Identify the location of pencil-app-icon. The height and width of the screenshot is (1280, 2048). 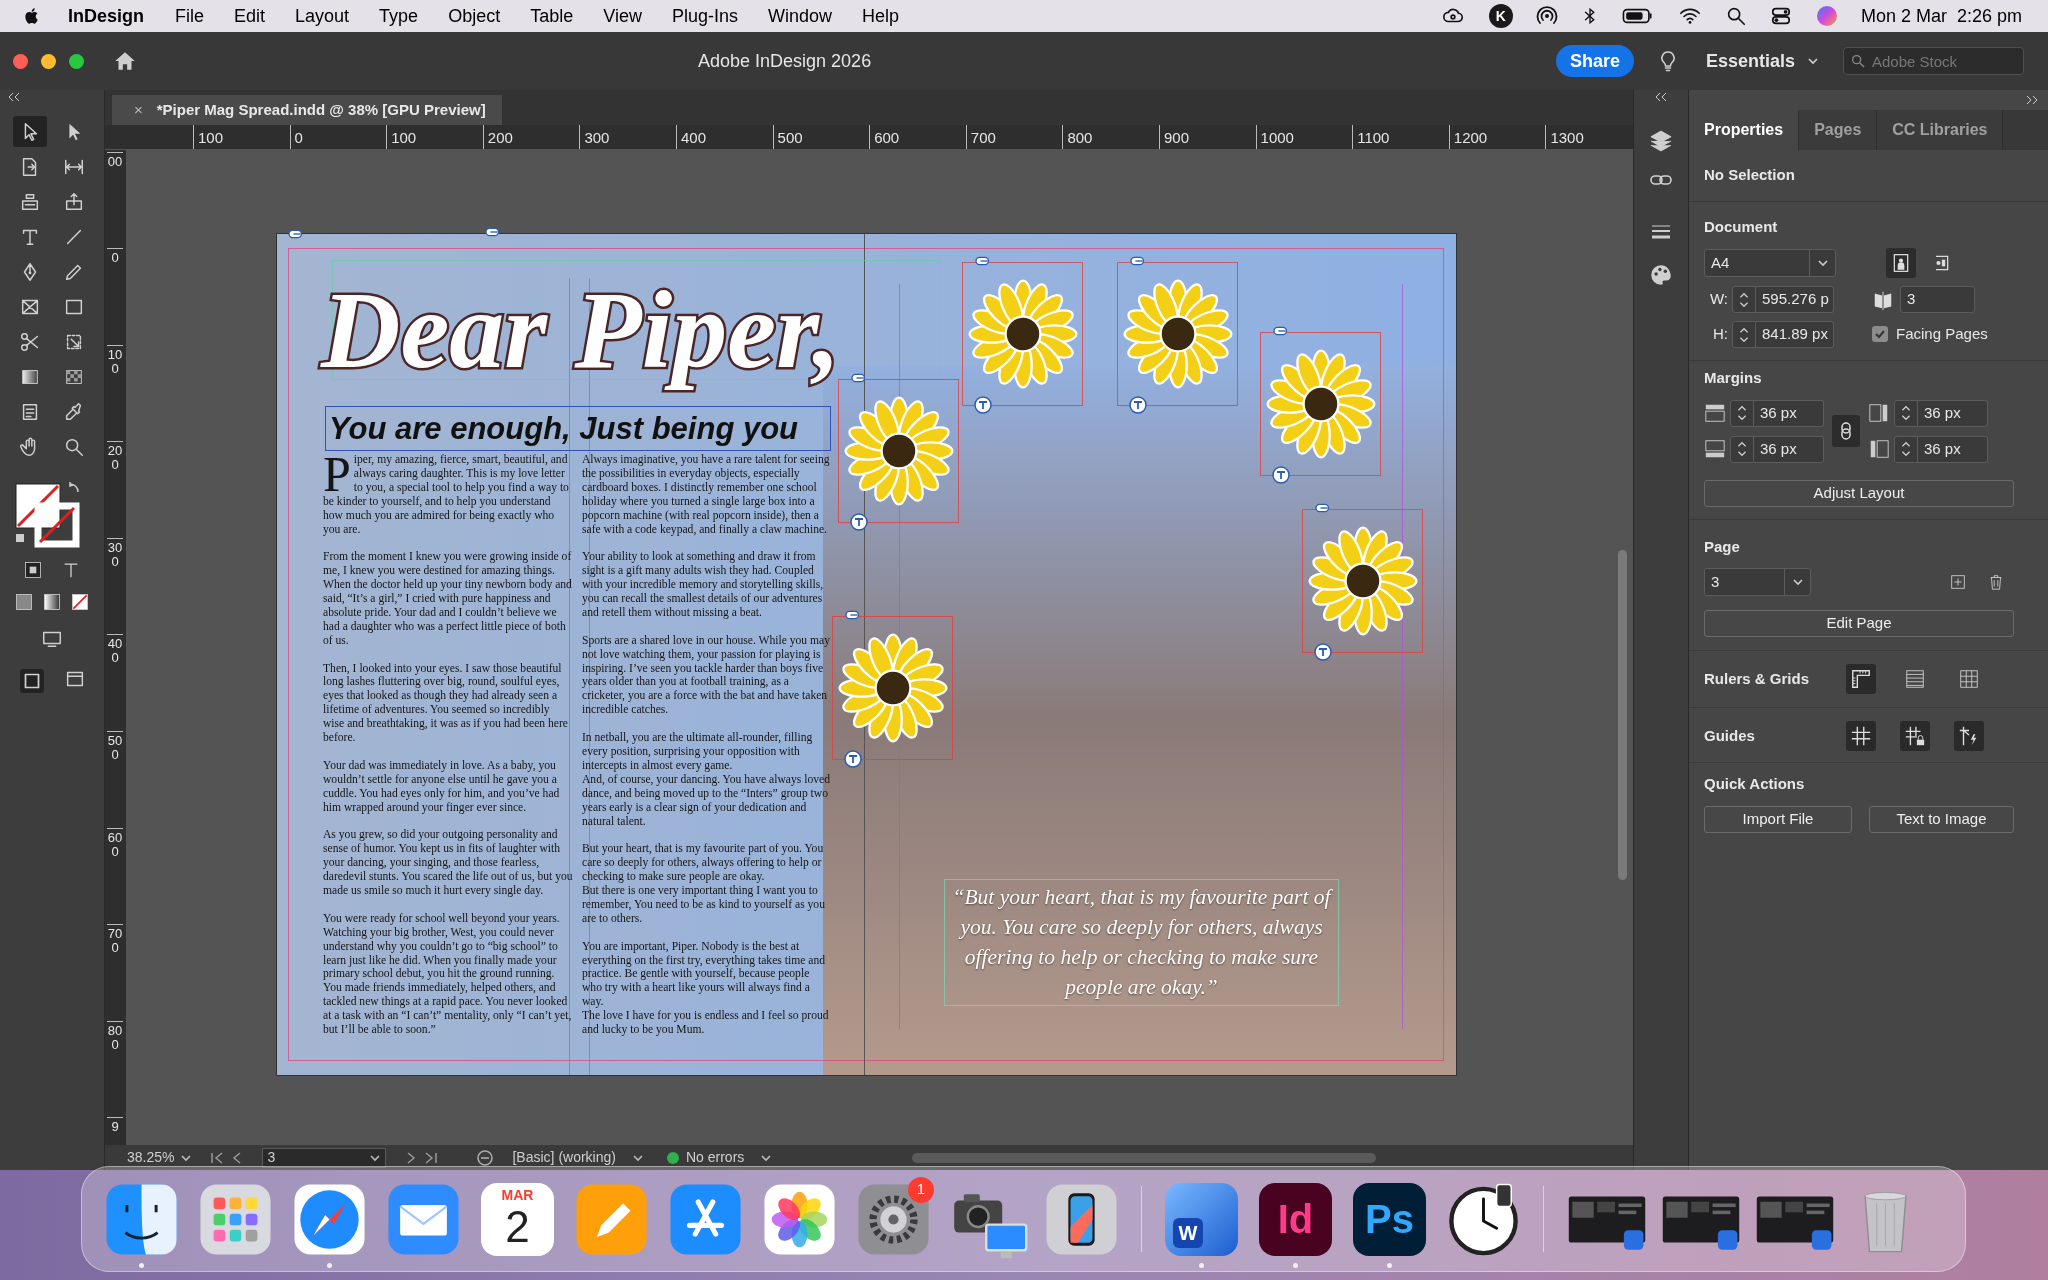
(611, 1219).